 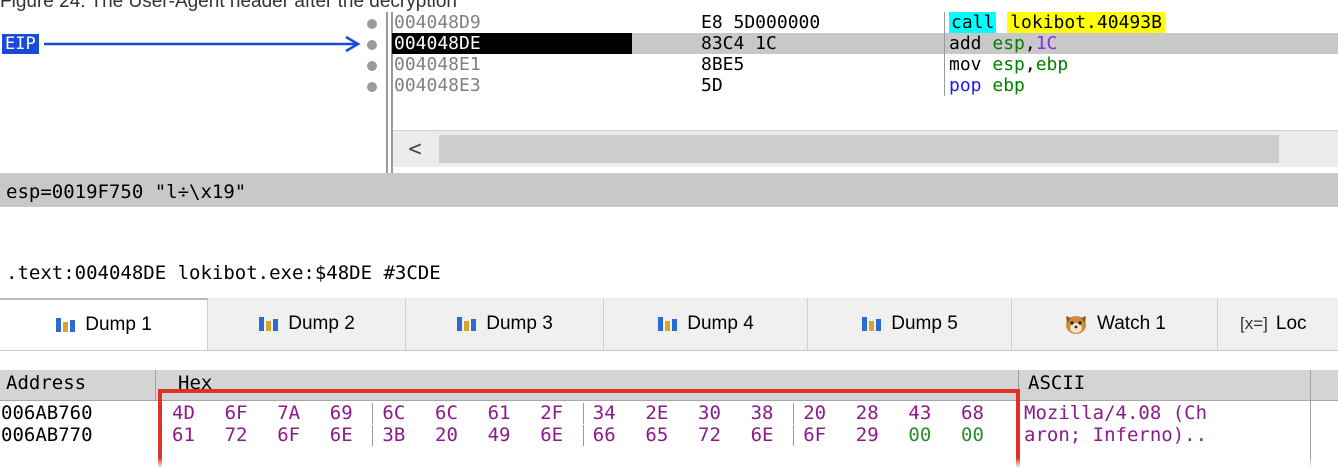 What do you see at coordinates (1254, 323) in the screenshot?
I see `locals-icon: [x=]` at bounding box center [1254, 323].